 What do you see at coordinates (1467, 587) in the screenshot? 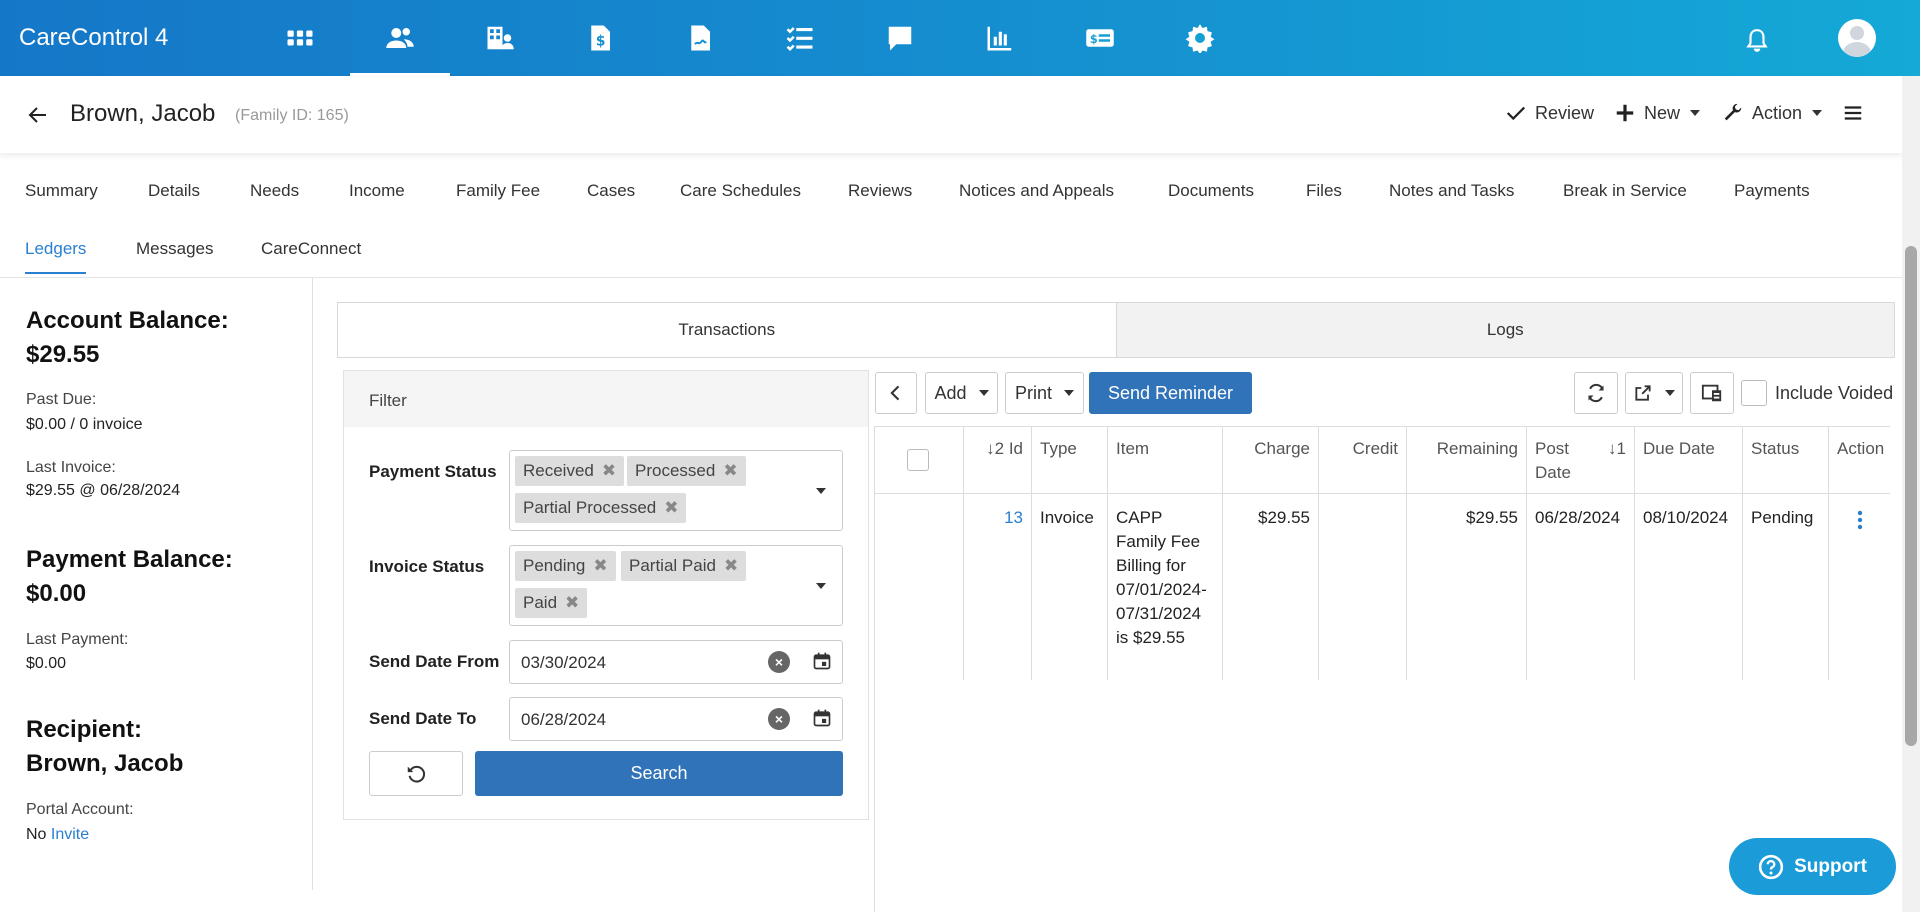
I see `cell-remaining: $29.55` at bounding box center [1467, 587].